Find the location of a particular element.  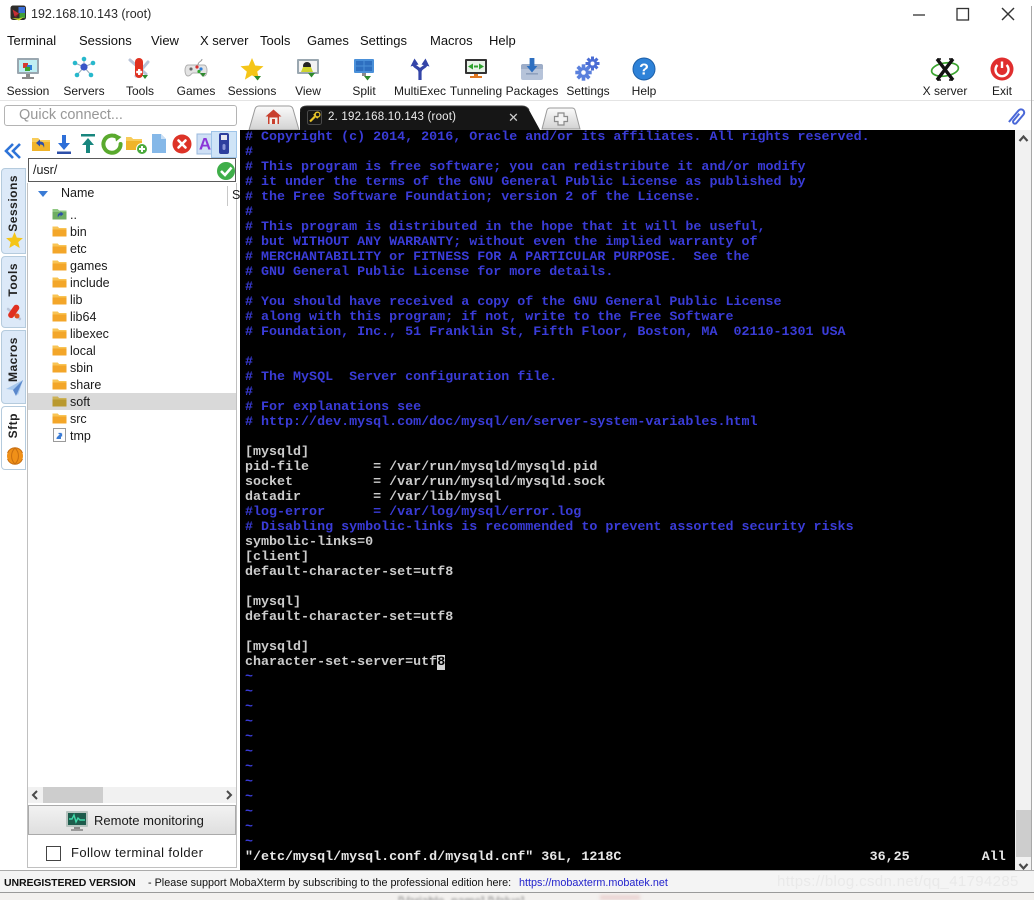

svg-text: A is located at coordinates (205, 144).